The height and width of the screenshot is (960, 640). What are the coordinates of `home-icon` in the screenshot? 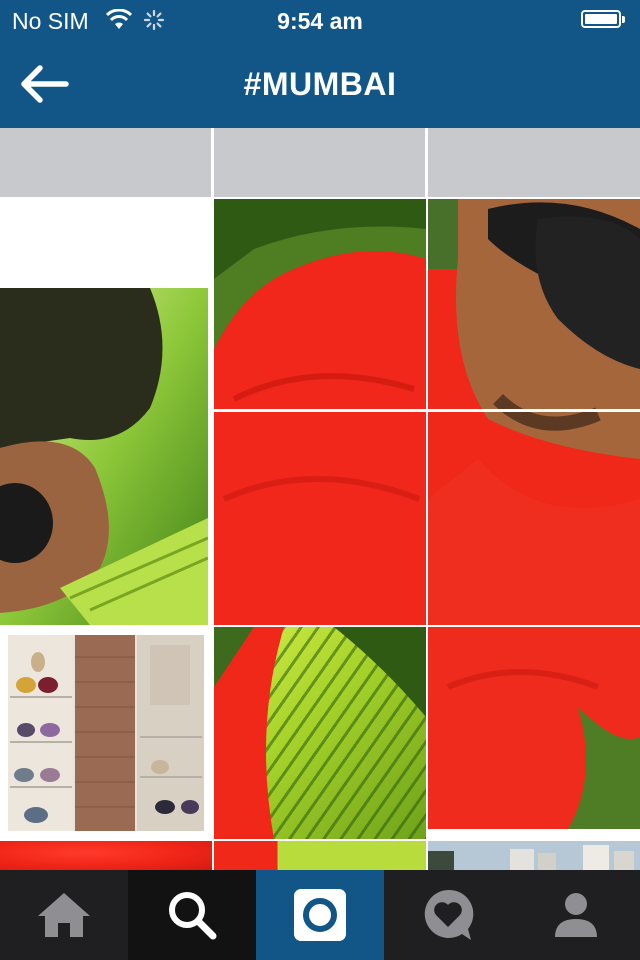 It's located at (64, 915).